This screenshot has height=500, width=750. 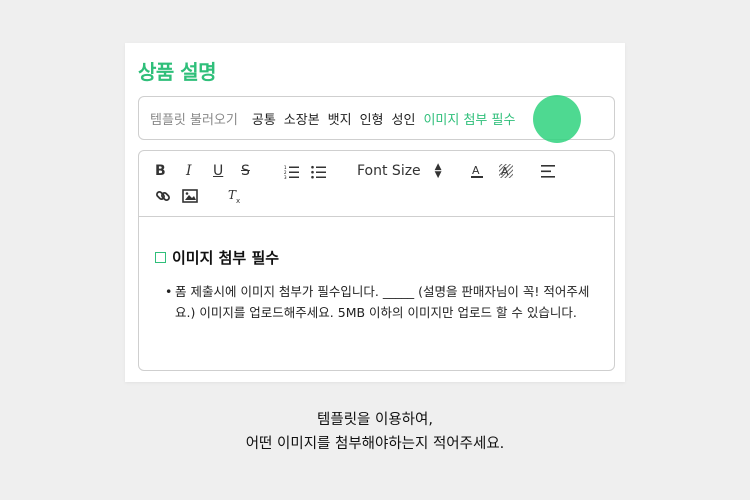 I want to click on template-load-label: 템플릿 불러오기, so click(x=194, y=120).